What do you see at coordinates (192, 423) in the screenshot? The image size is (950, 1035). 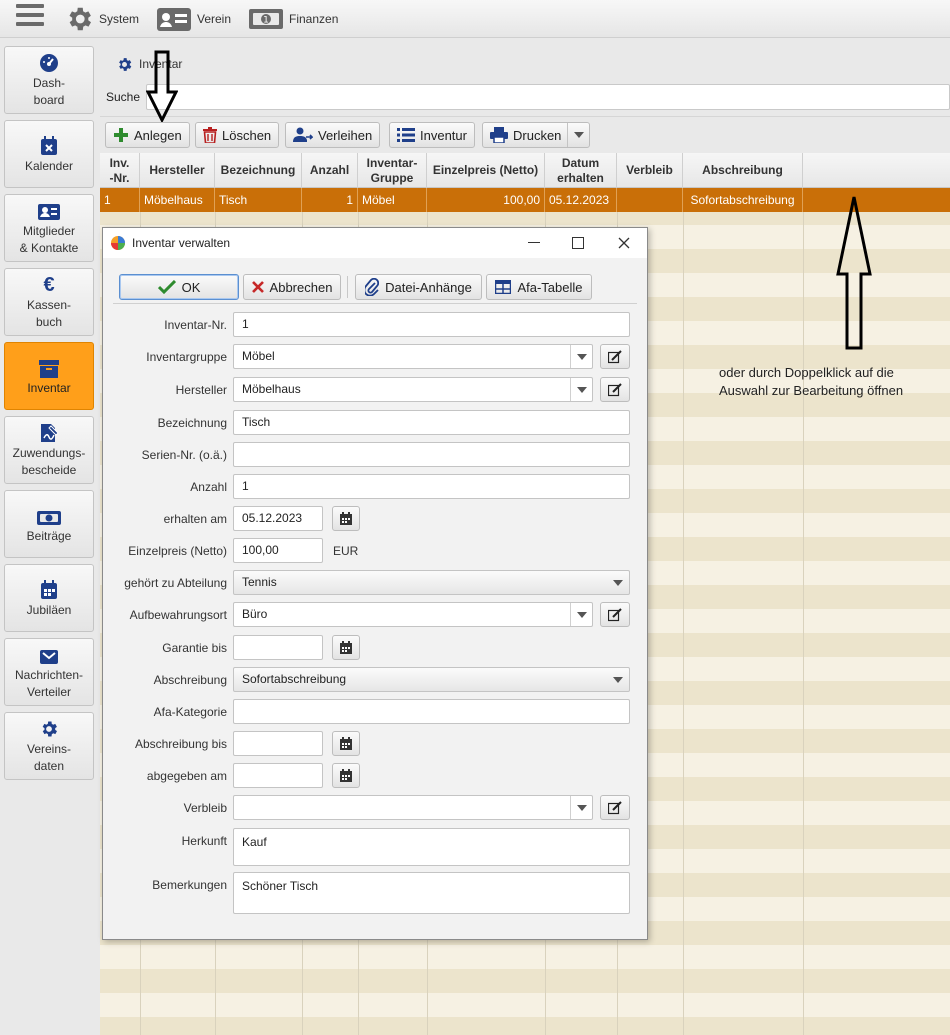 I see `bezeichnung-label: Bezeichnung` at bounding box center [192, 423].